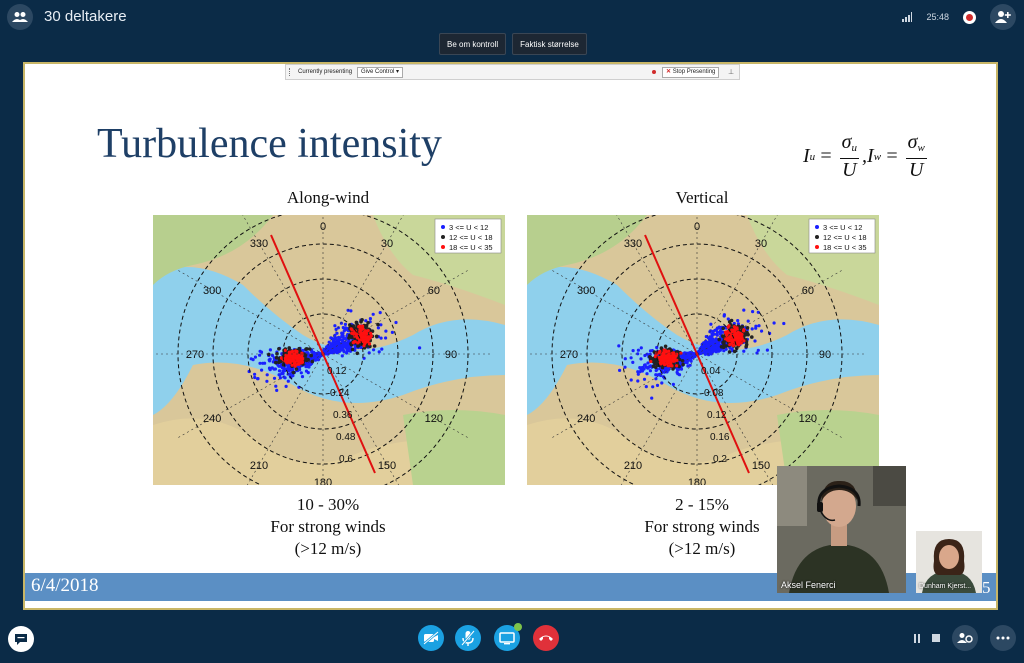 The image size is (1024, 663). What do you see at coordinates (340, 393) in the screenshot?
I see `radial-tick-label: 0.24` at bounding box center [340, 393].